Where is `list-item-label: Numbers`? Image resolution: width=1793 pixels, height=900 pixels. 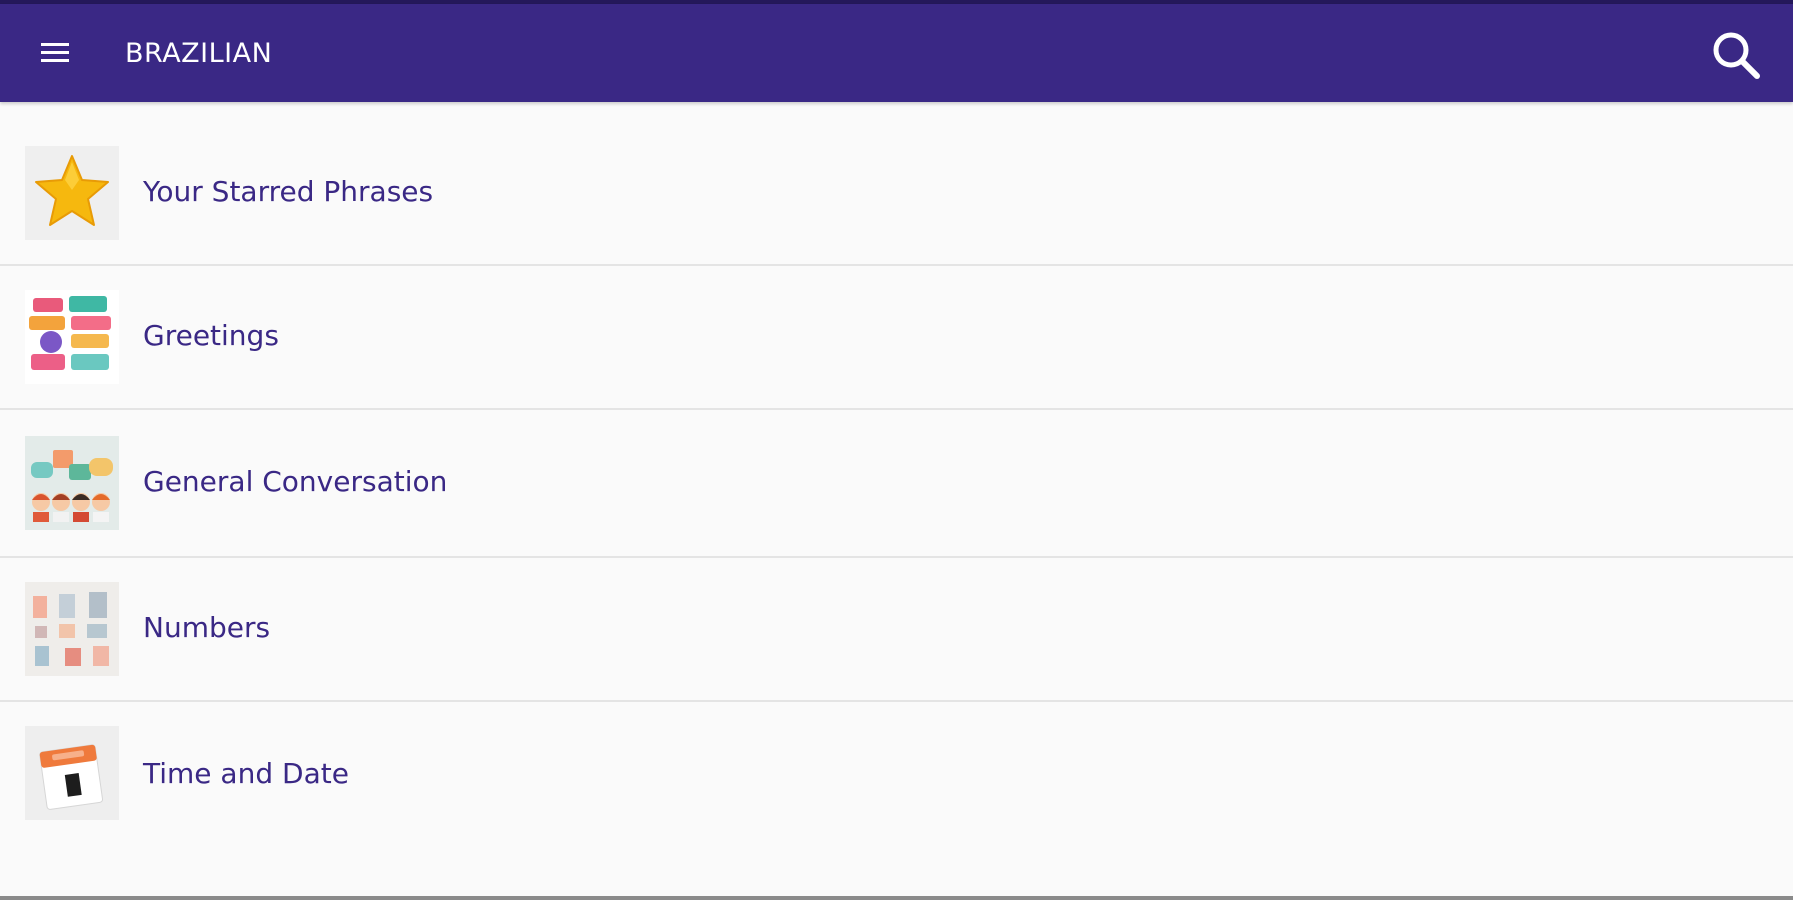 list-item-label: Numbers is located at coordinates (207, 627).